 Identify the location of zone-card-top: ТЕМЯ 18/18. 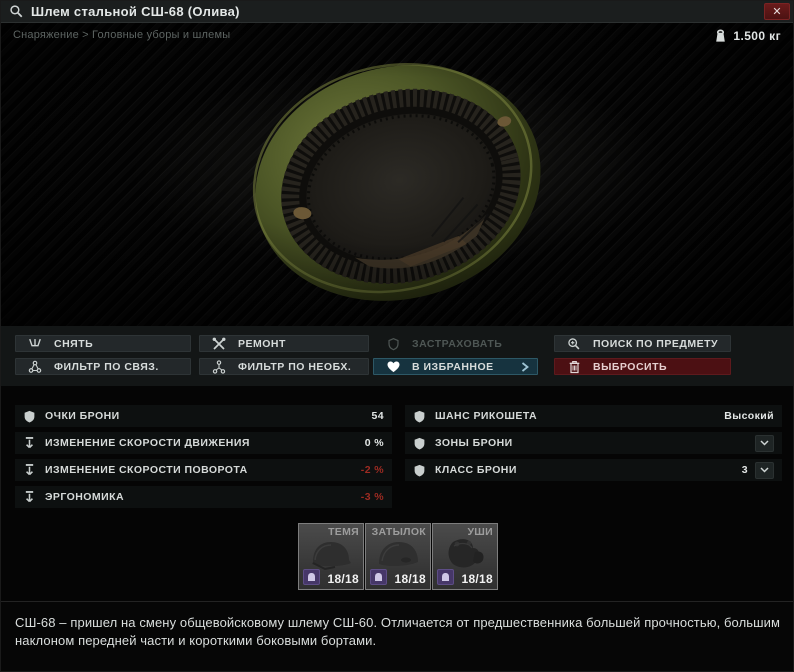
(331, 556).